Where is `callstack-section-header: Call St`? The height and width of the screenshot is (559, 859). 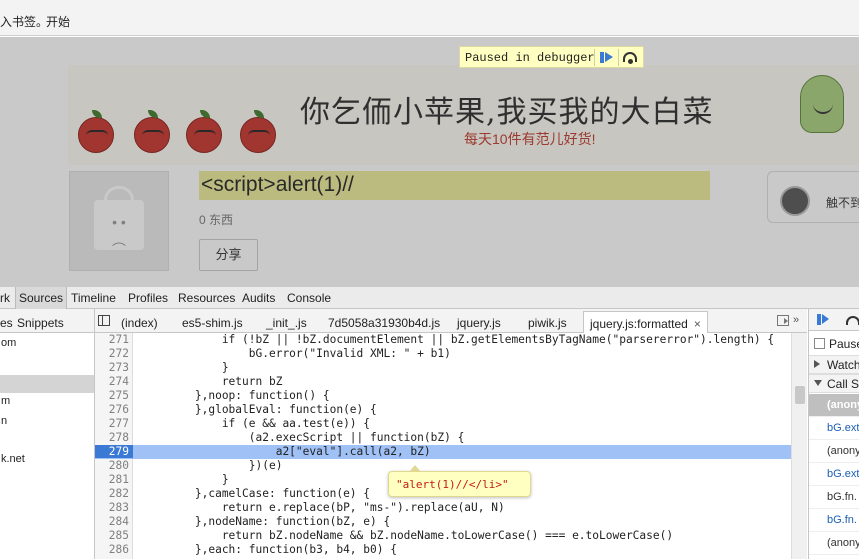
callstack-section-header: Call St is located at coordinates (834, 383).